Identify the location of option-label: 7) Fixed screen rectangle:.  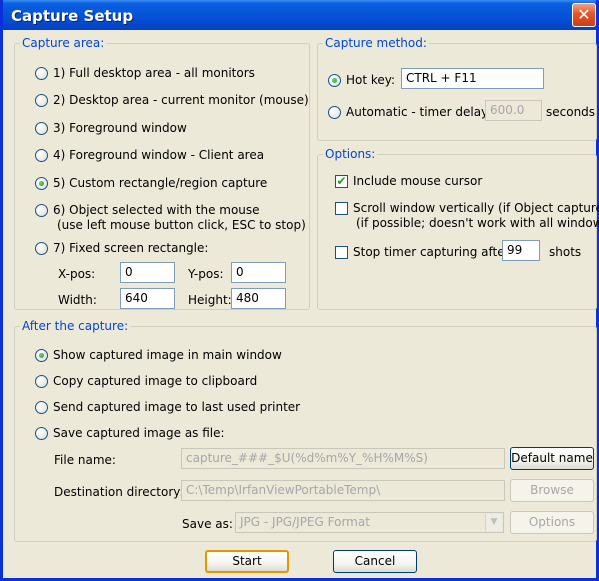
(131, 248).